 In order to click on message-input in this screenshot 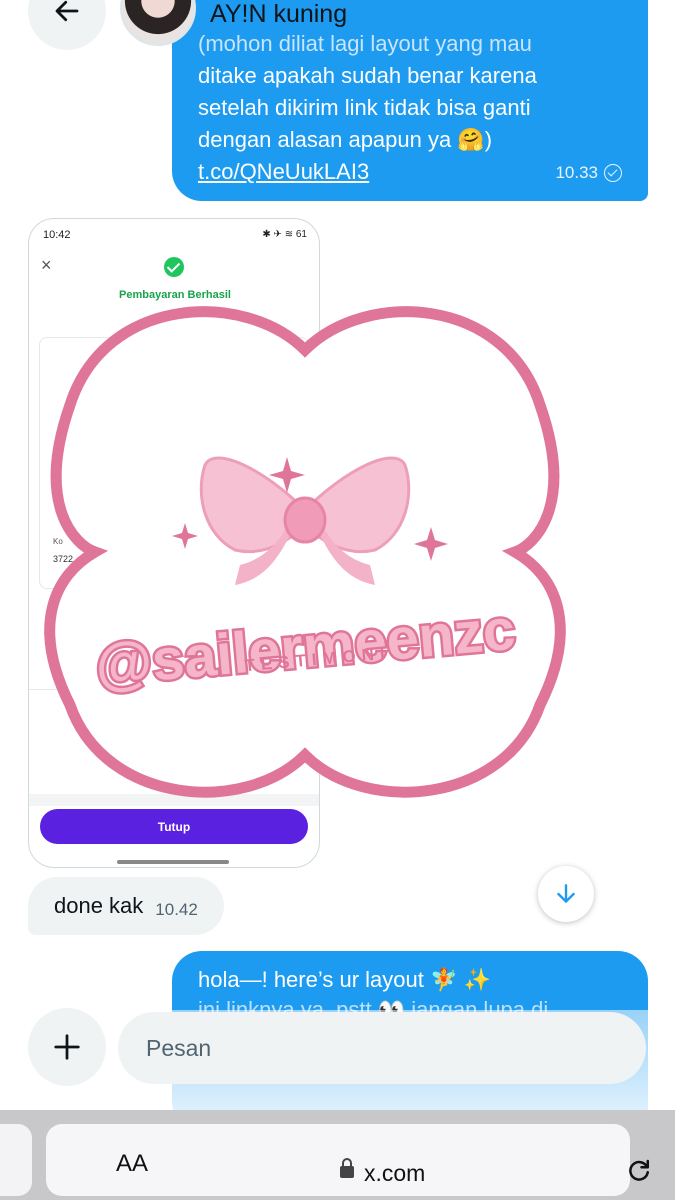, I will do `click(382, 1048)`.